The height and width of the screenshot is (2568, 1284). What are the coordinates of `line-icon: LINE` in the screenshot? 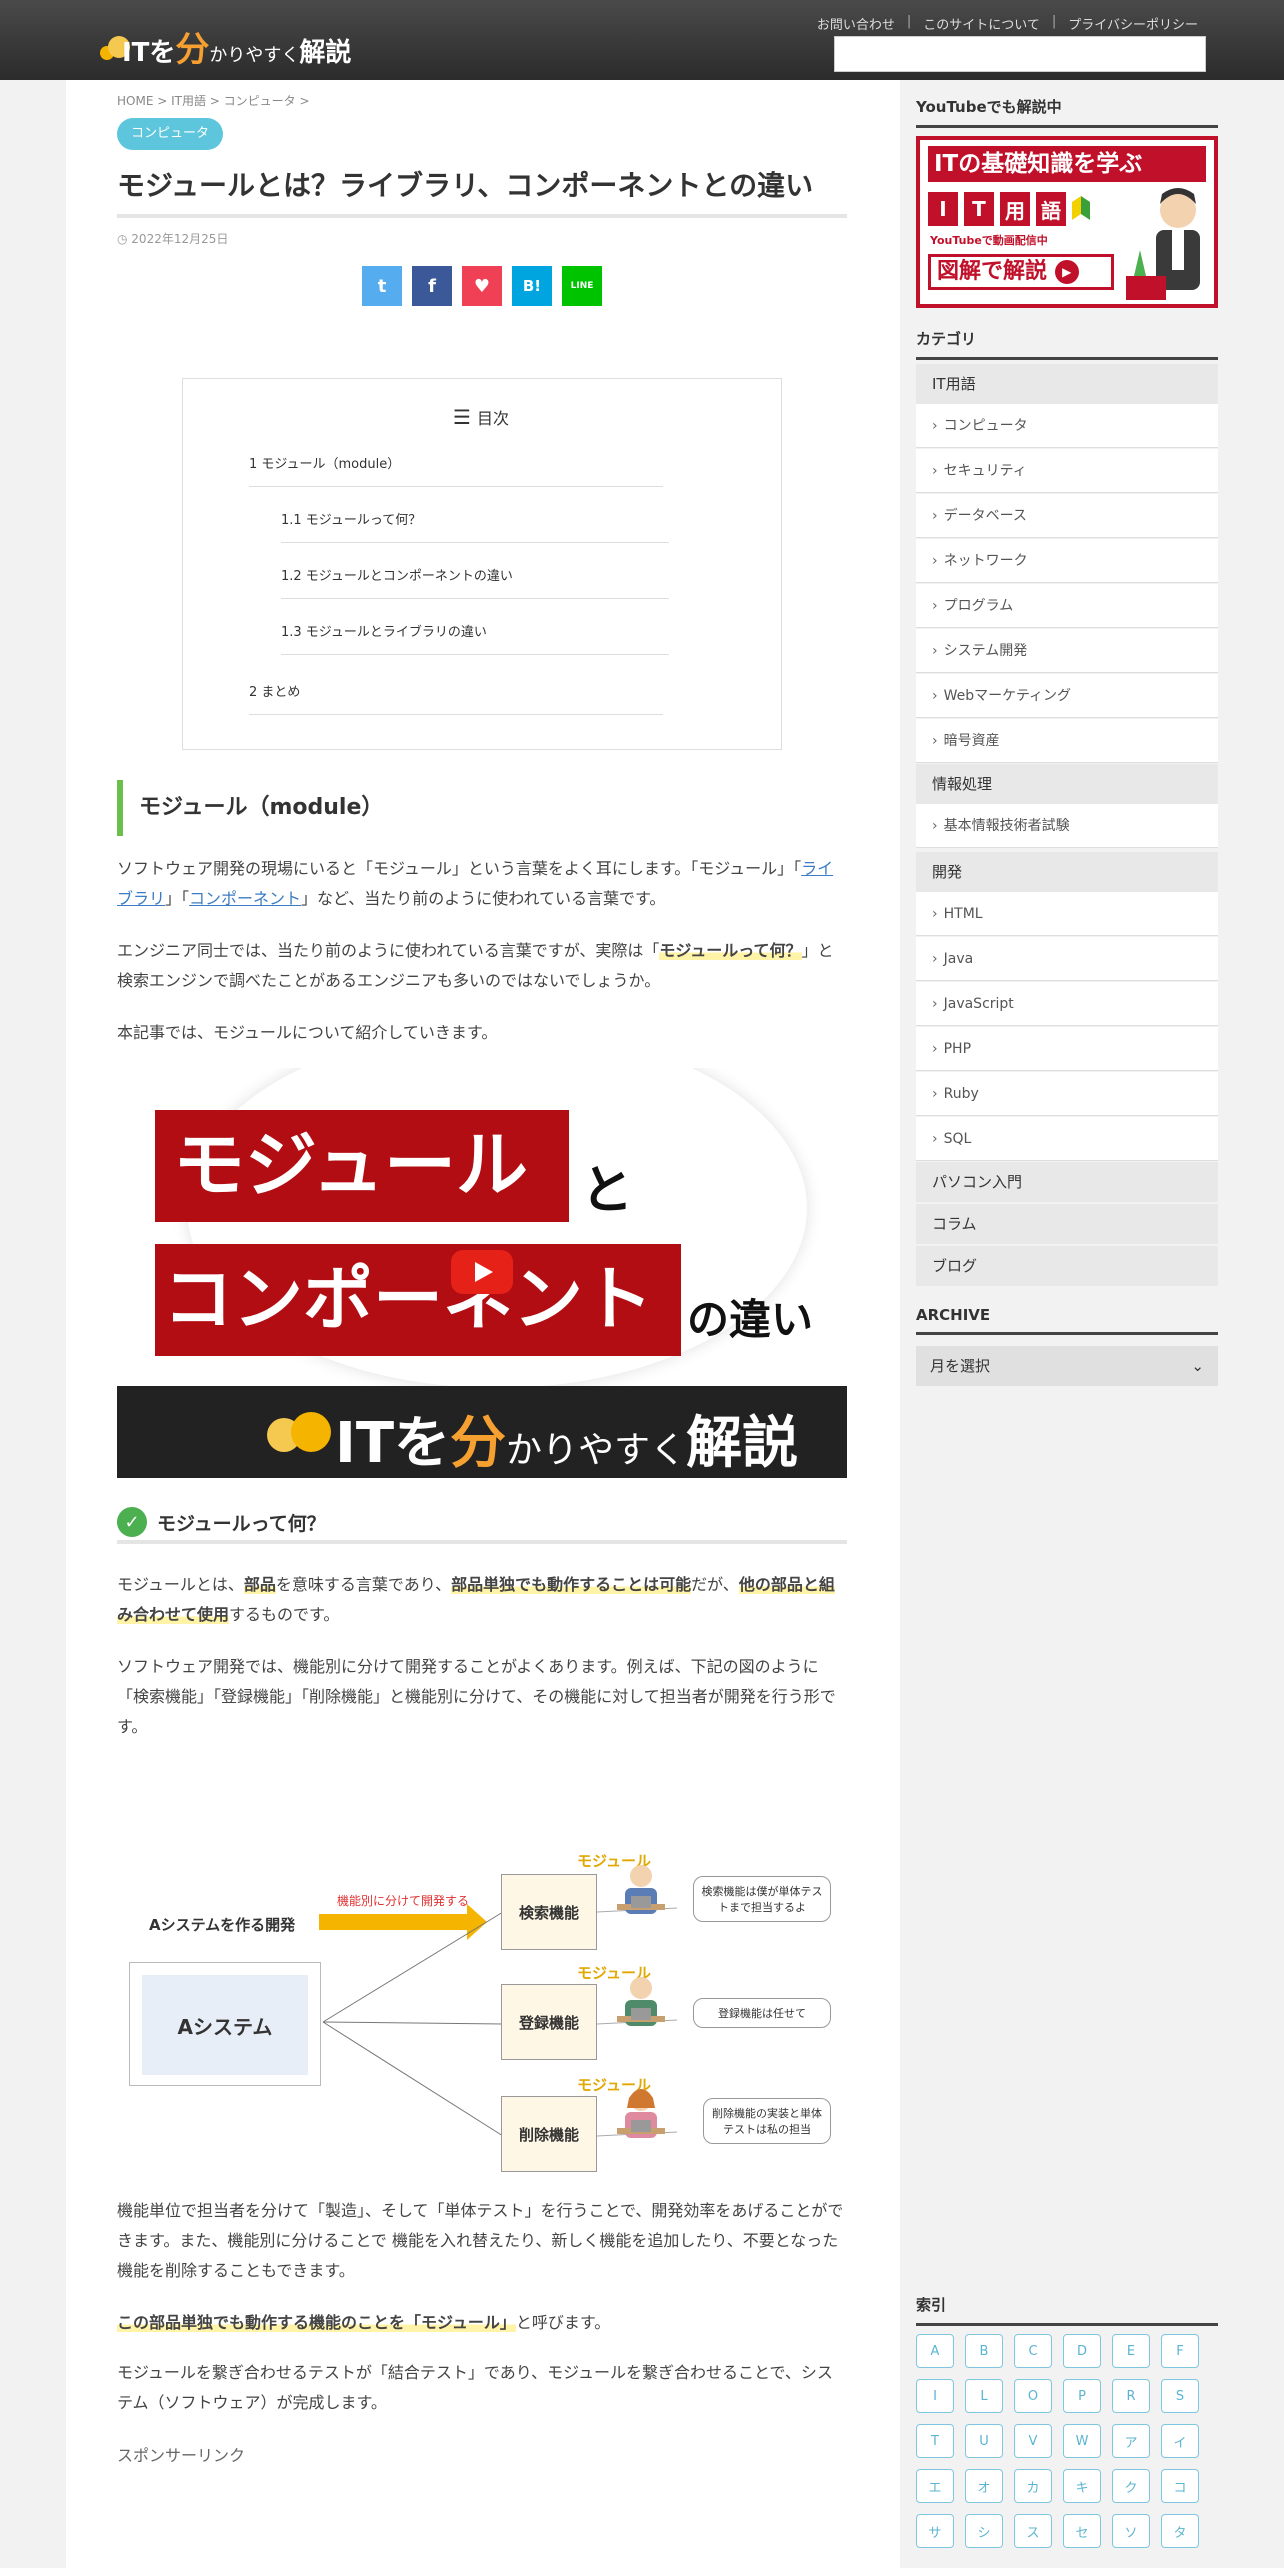 It's located at (582, 286).